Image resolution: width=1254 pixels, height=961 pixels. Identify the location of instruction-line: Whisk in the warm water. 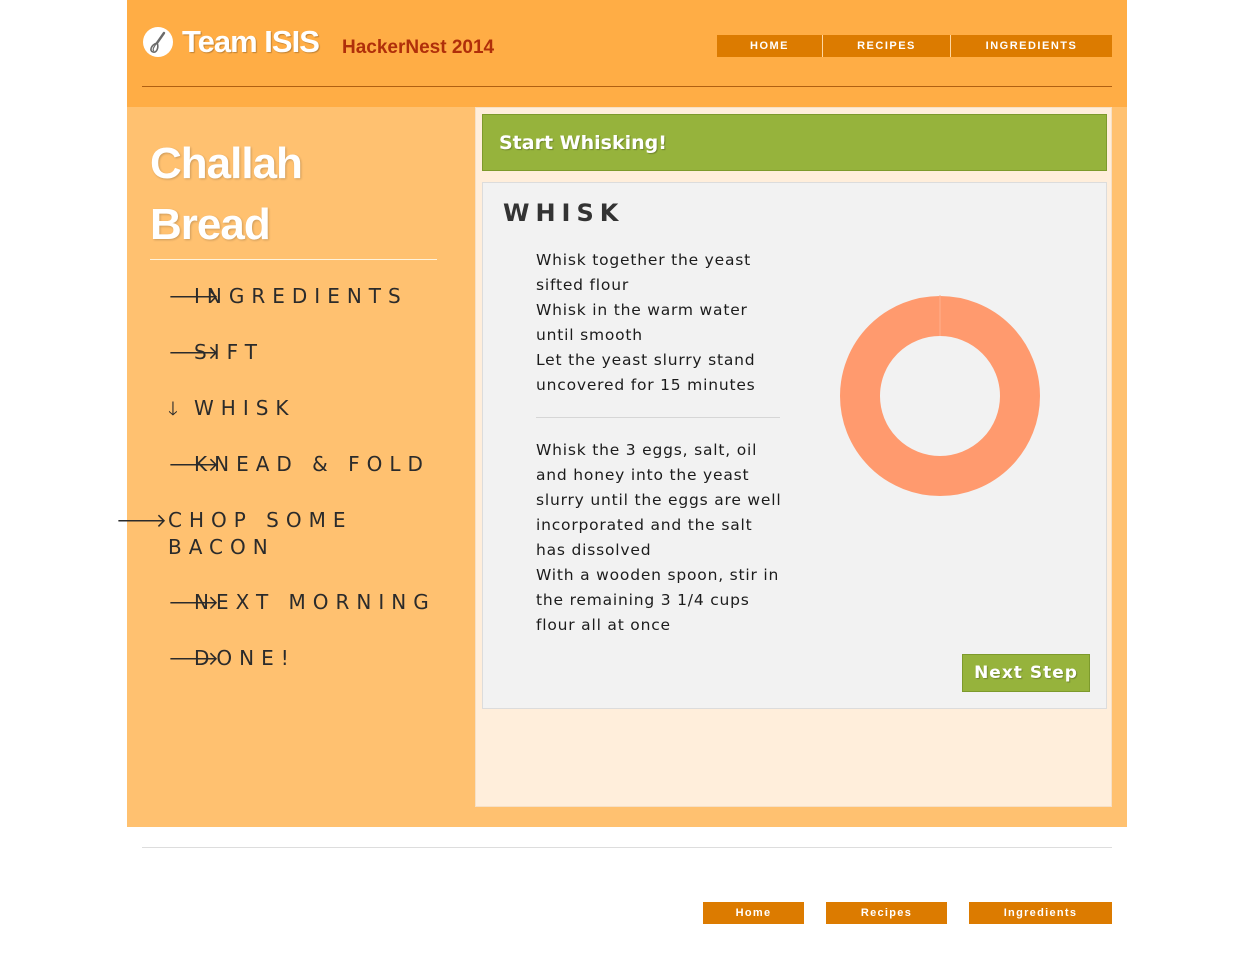
(642, 310).